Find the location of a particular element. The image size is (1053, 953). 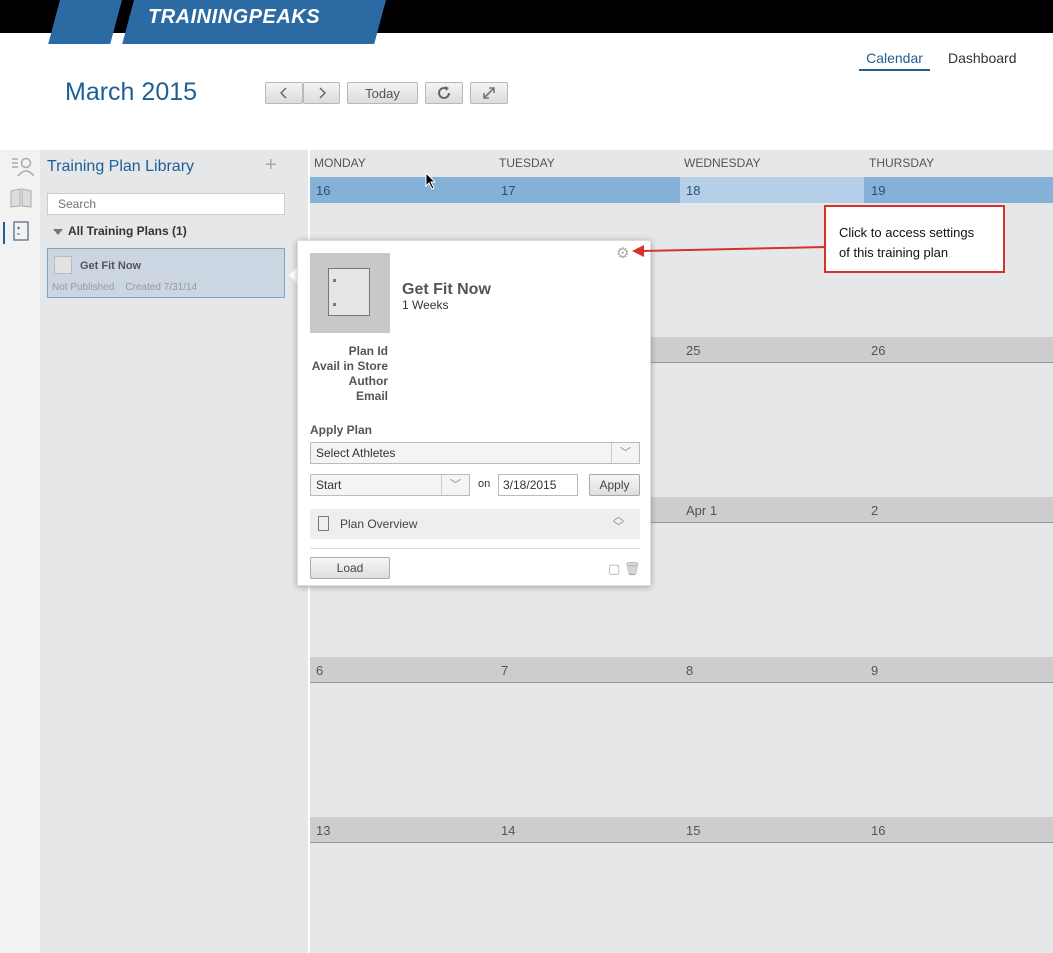

tab-dashboard: Dashboard is located at coordinates (982, 58).